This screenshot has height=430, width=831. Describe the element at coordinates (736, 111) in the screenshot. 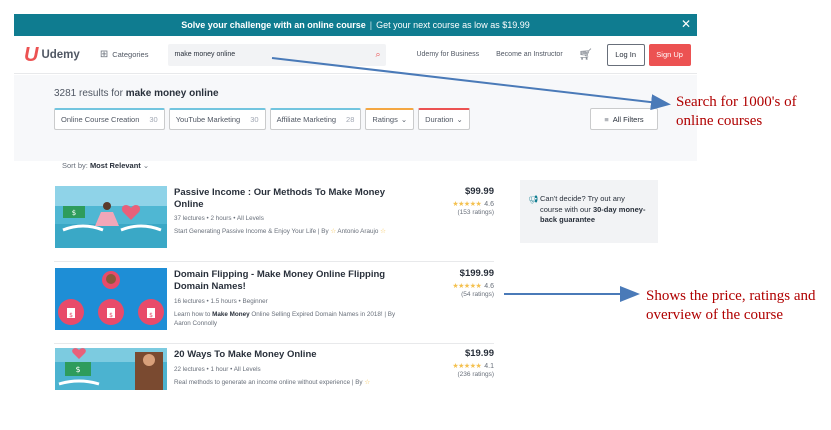

I see `search-annotation: Search for 1000's of online courses` at that location.